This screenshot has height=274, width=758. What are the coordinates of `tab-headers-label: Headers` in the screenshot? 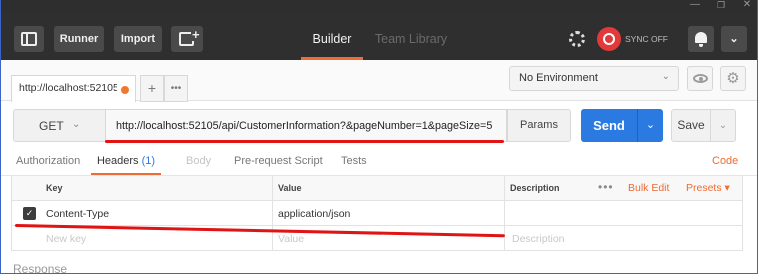 It's located at (117, 161).